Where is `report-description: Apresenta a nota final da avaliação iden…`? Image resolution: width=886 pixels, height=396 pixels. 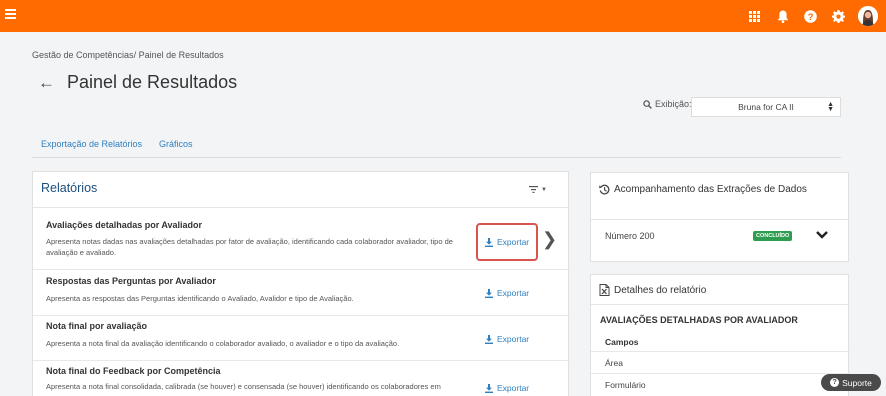
report-description: Apresenta a nota final da avaliação iden… is located at coordinates (223, 343).